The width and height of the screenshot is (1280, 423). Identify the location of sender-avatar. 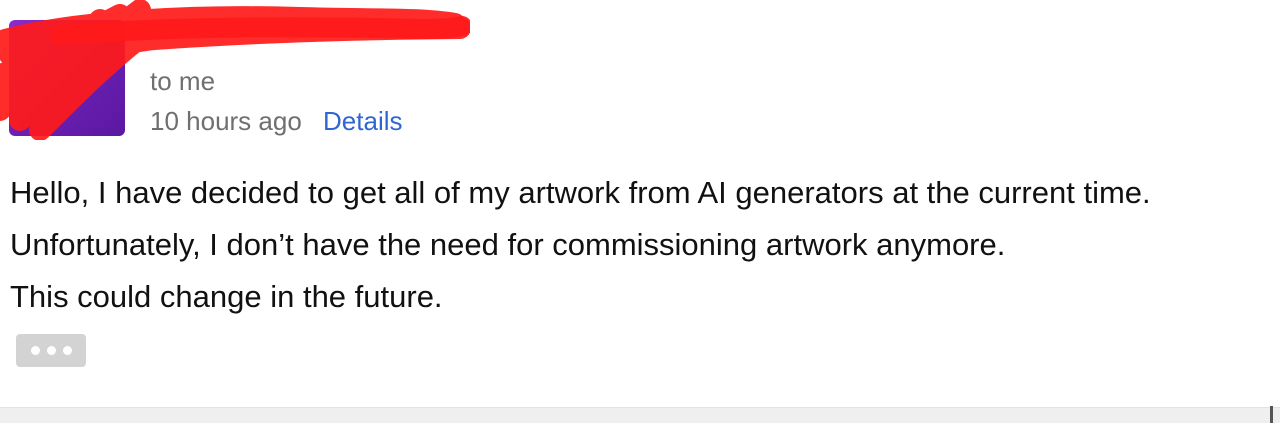
(67, 78).